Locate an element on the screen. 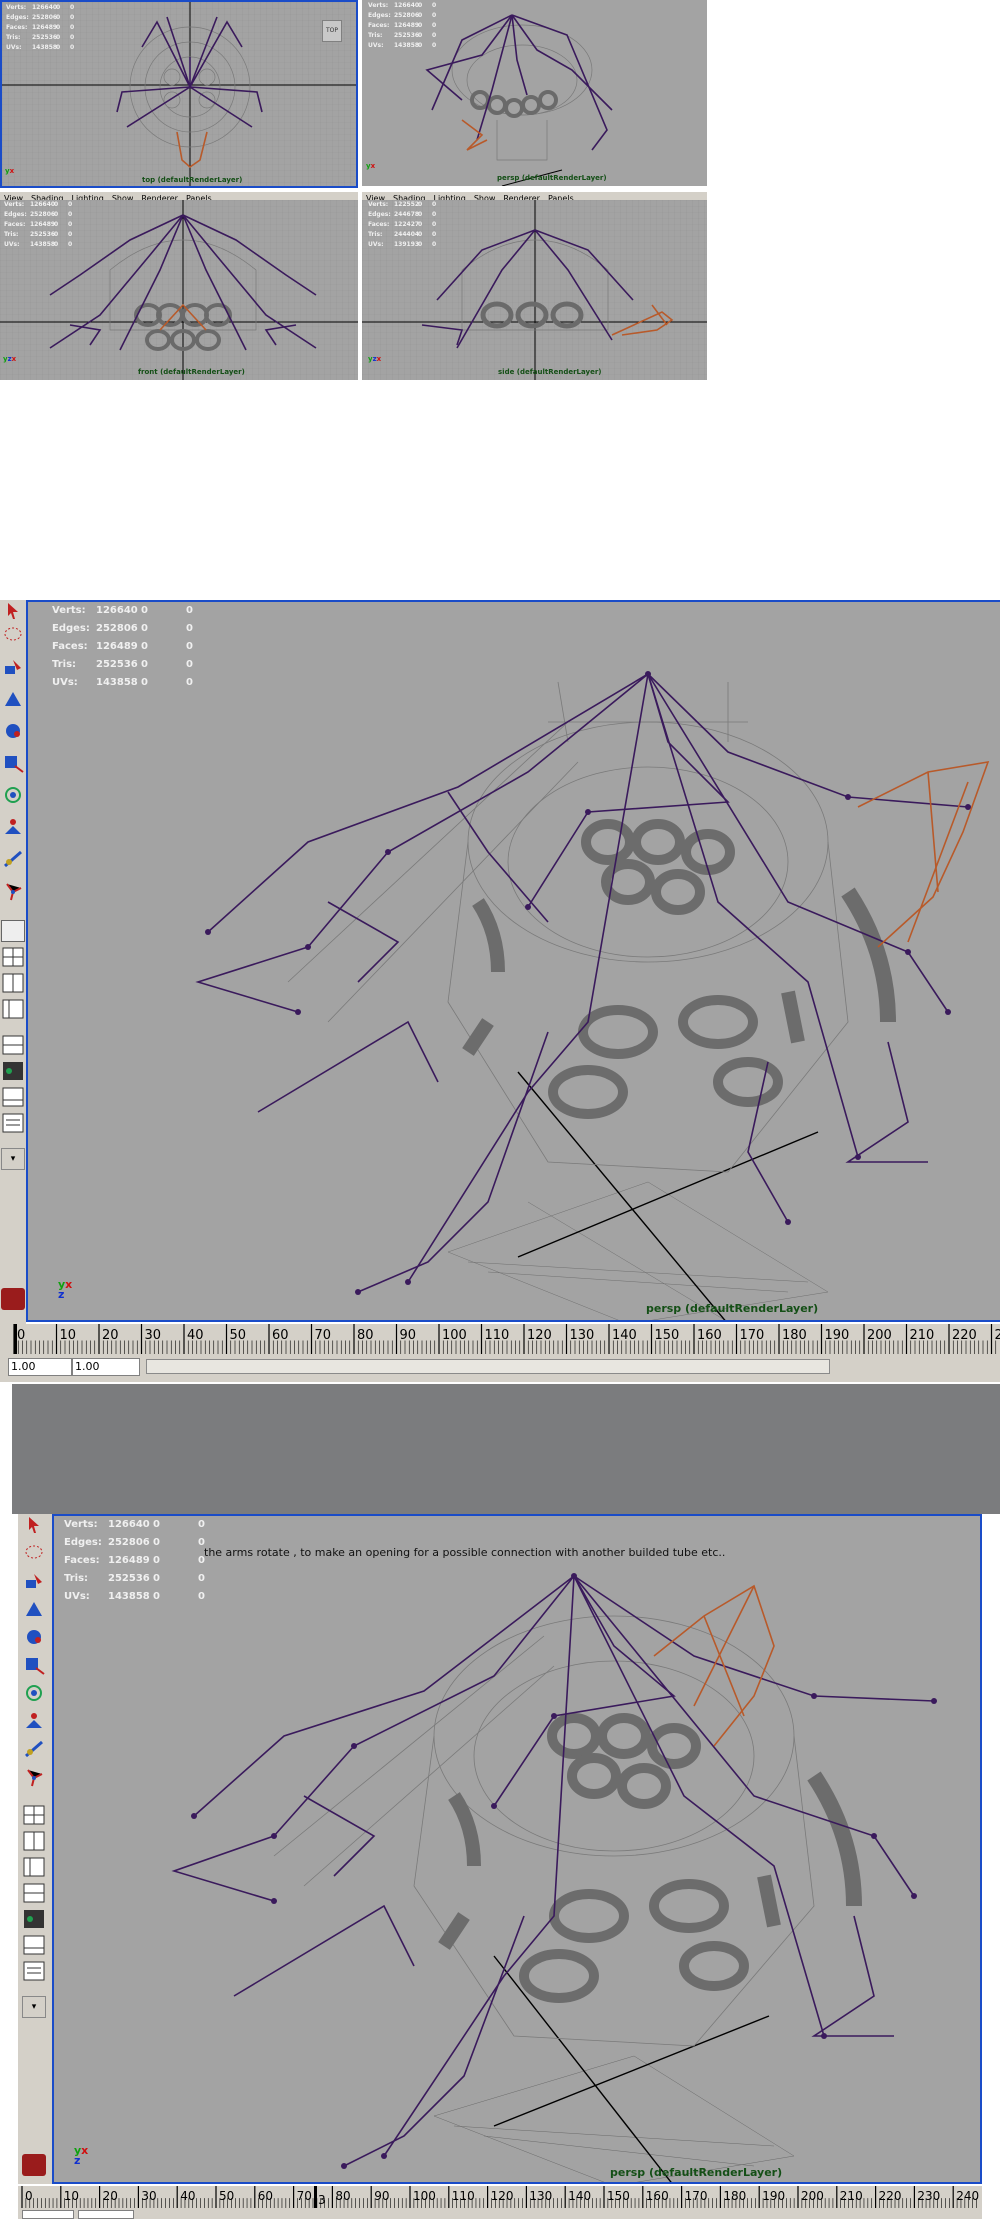 This screenshot has height=2219, width=1000. viewport-caption: persp (defaultRenderLayer) is located at coordinates (732, 1308).